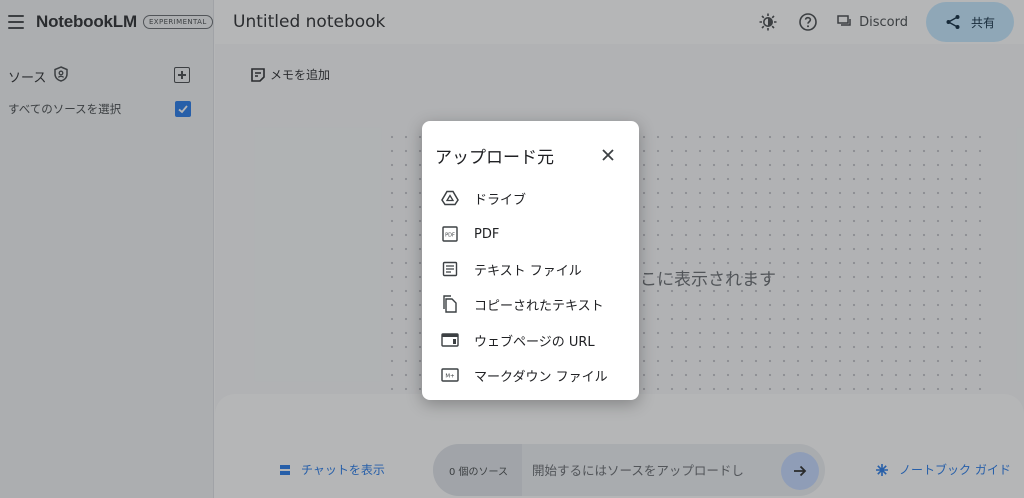  Describe the element at coordinates (450, 269) in the screenshot. I see `text-file-icon` at that location.